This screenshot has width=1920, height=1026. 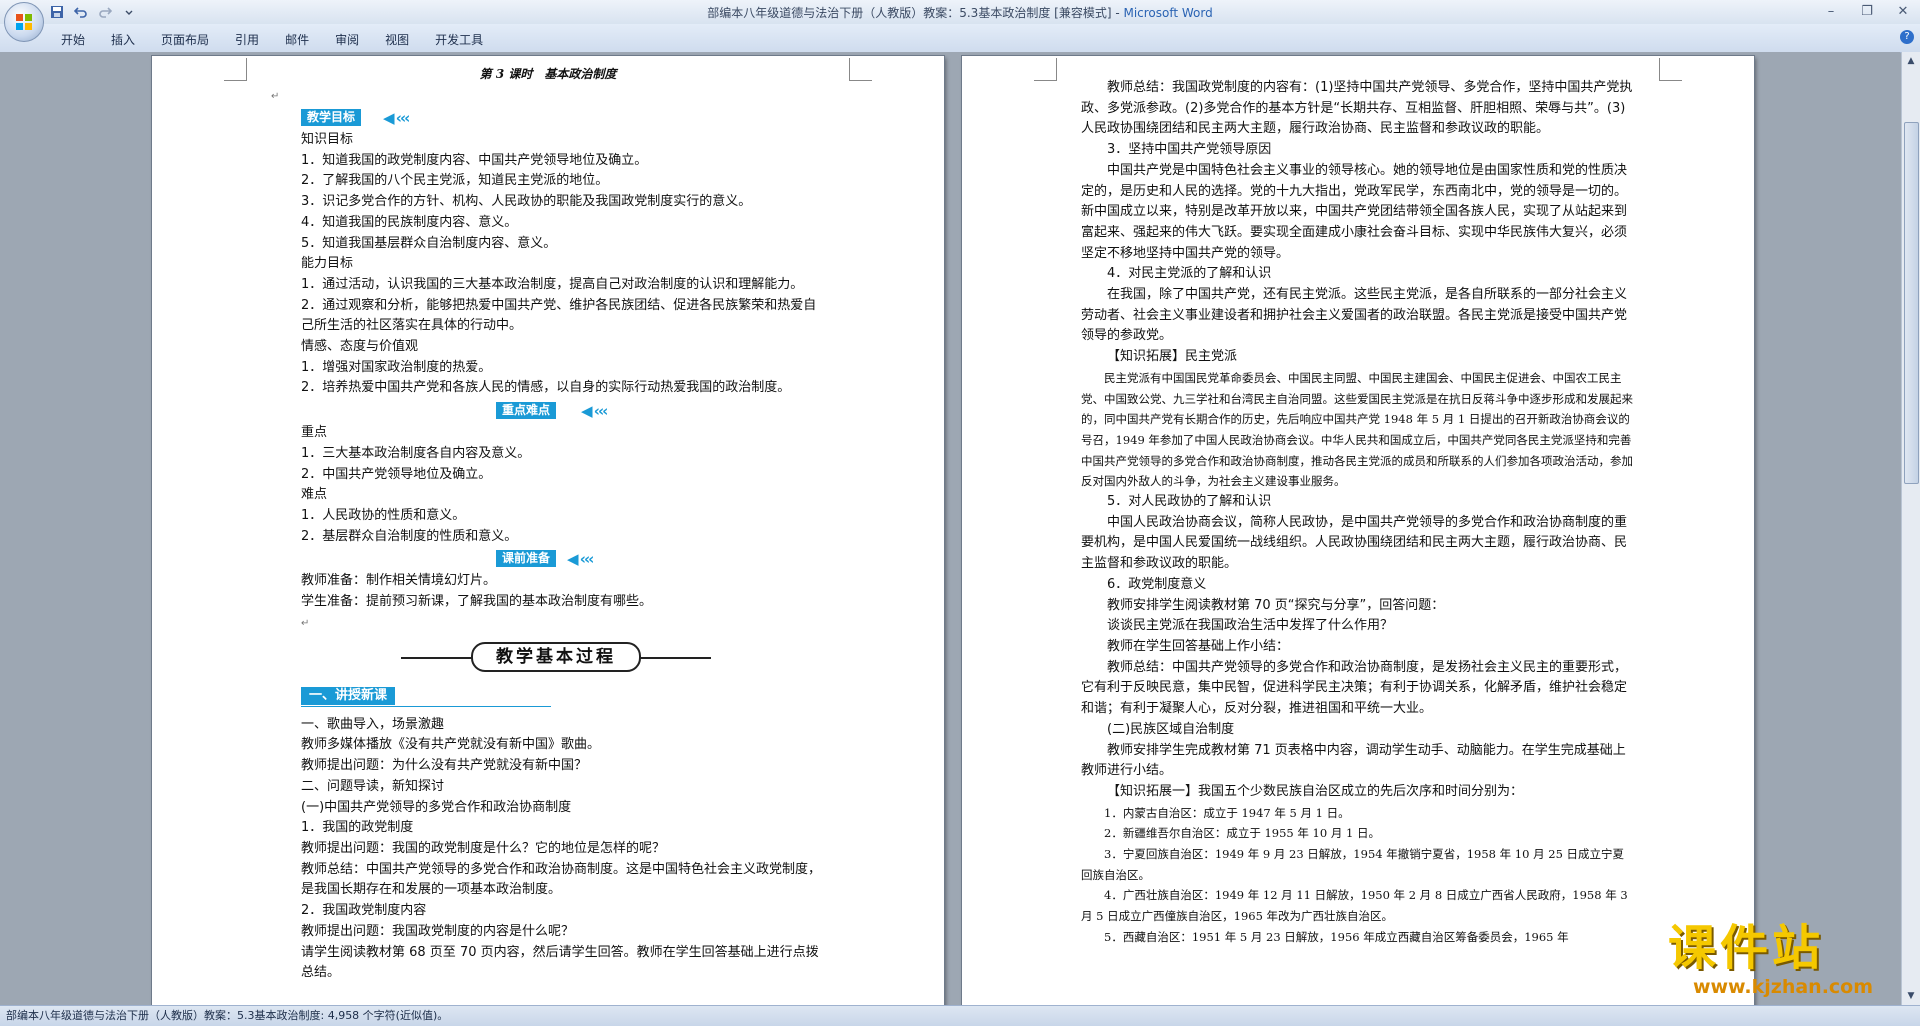 What do you see at coordinates (563, 697) in the screenshot?
I see `lecture-banner: 一、讲授新课` at bounding box center [563, 697].